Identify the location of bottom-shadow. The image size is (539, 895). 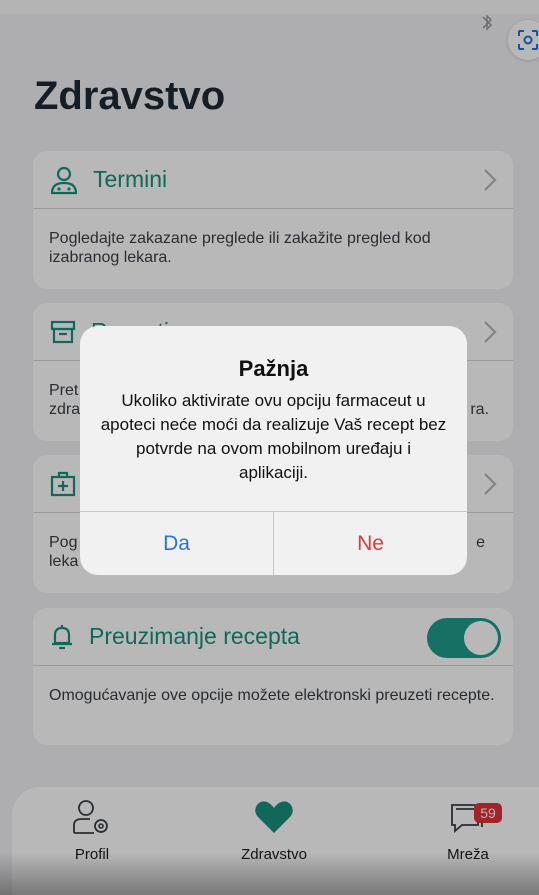
(269, 873).